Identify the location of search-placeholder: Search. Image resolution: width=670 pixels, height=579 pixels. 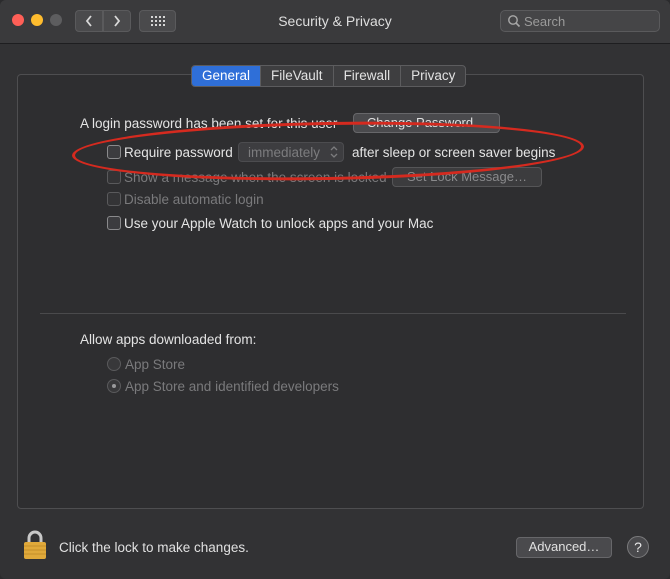
(545, 21).